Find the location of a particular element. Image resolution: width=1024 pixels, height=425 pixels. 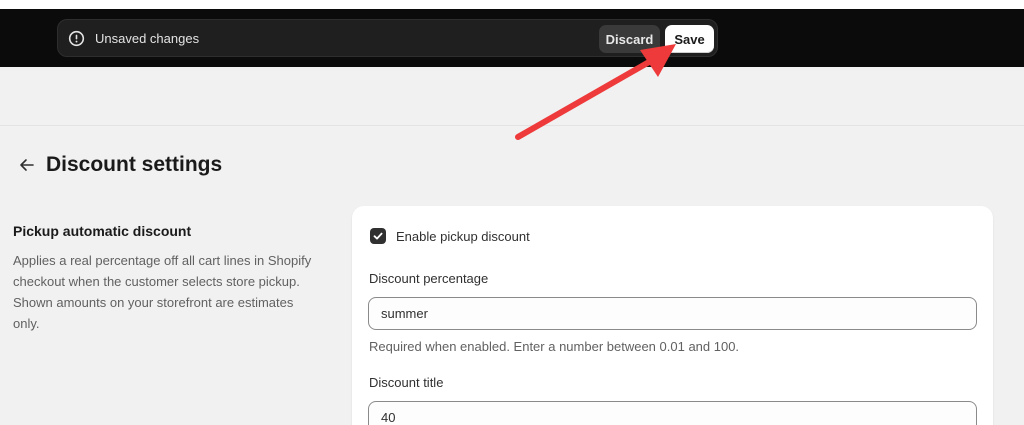

top-strip is located at coordinates (512, 4).